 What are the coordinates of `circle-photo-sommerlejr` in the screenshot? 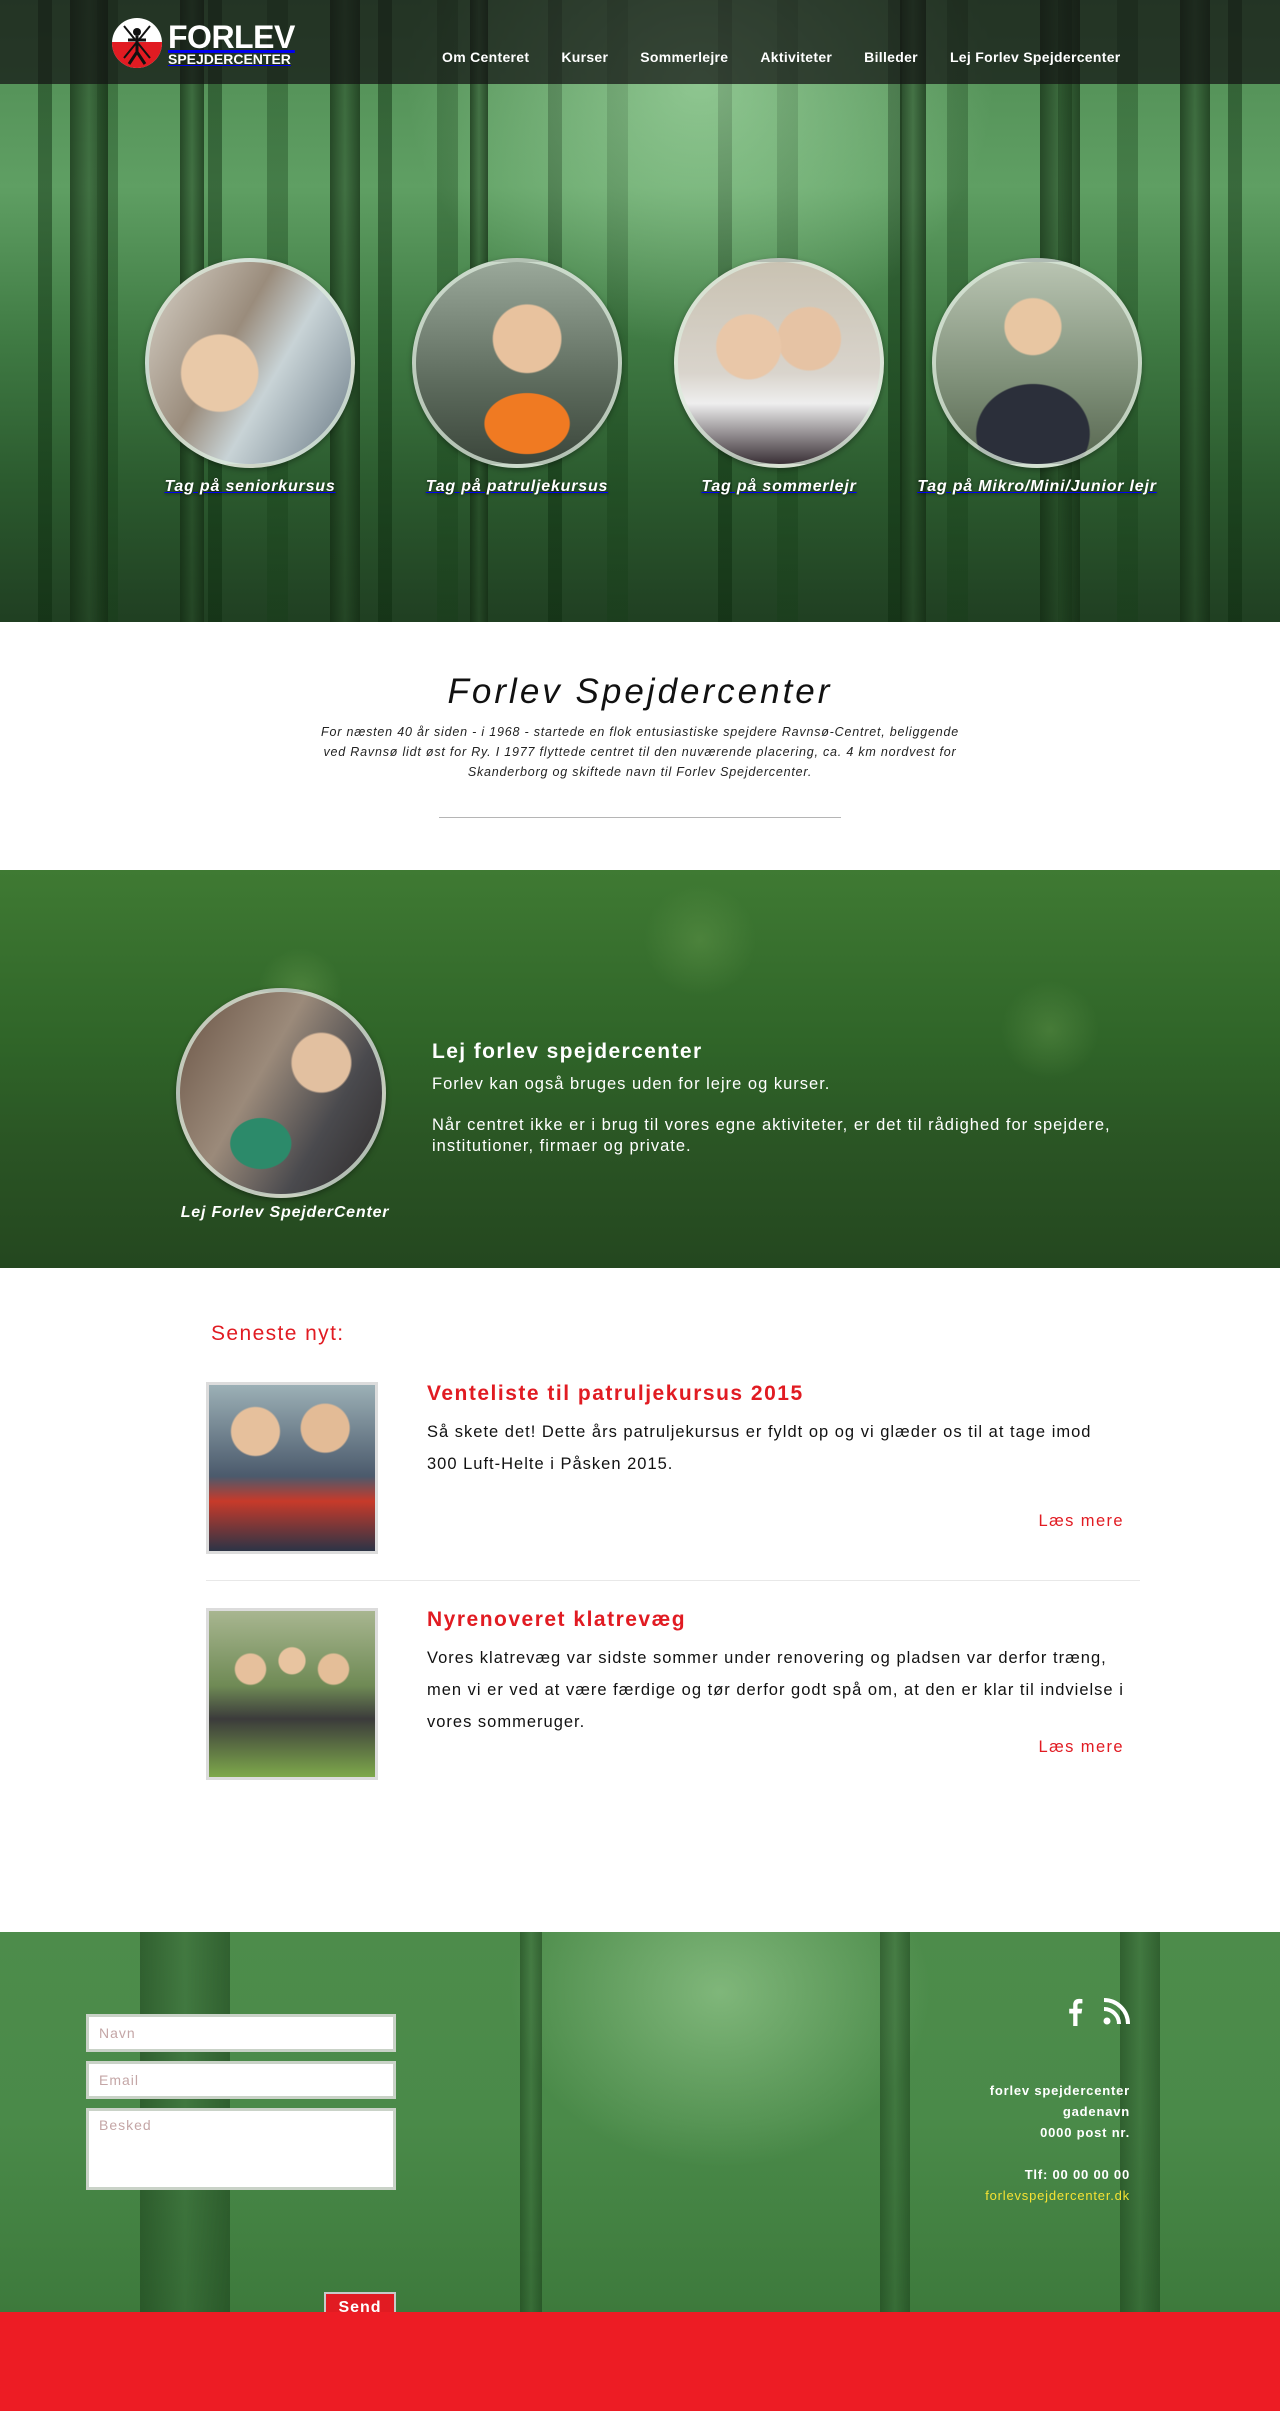 It's located at (779, 363).